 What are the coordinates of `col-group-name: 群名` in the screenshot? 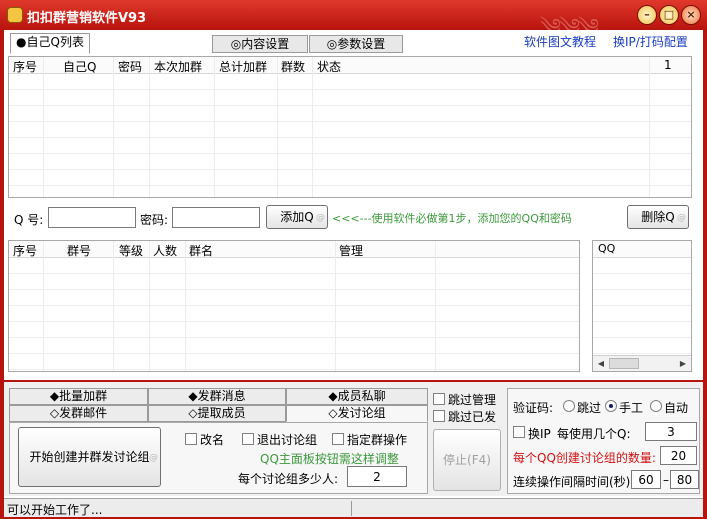 It's located at (201, 251).